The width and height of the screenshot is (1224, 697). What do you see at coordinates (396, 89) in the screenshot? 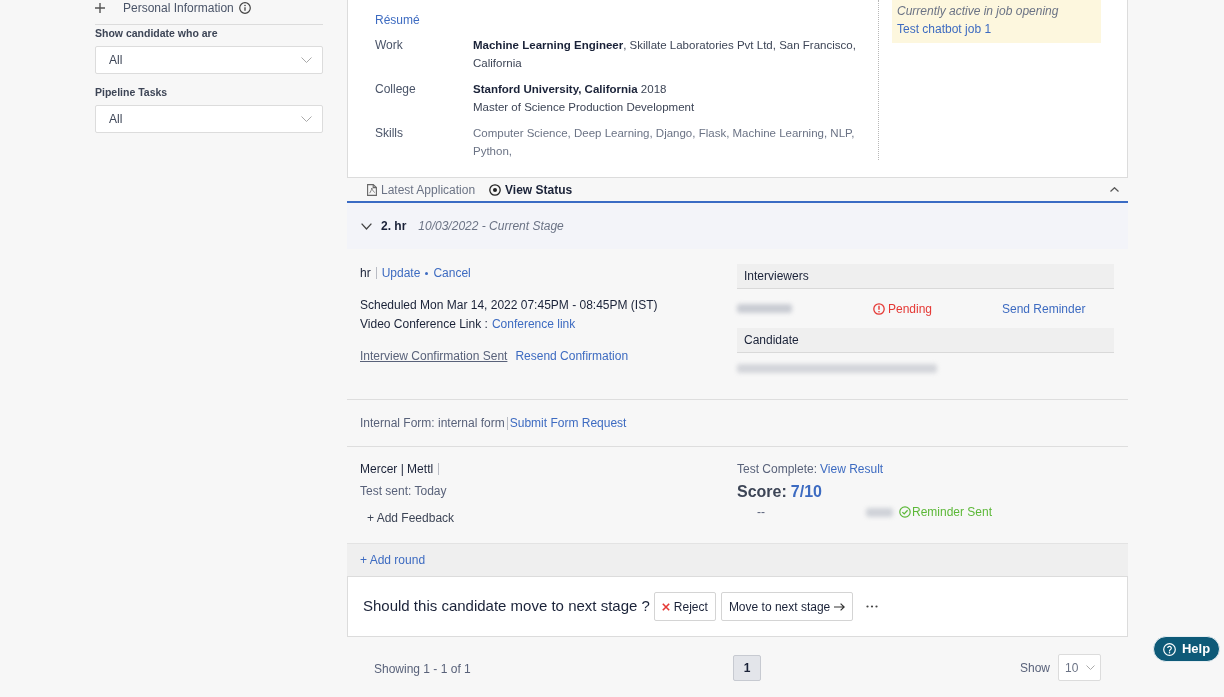
I see `field-label: College` at bounding box center [396, 89].